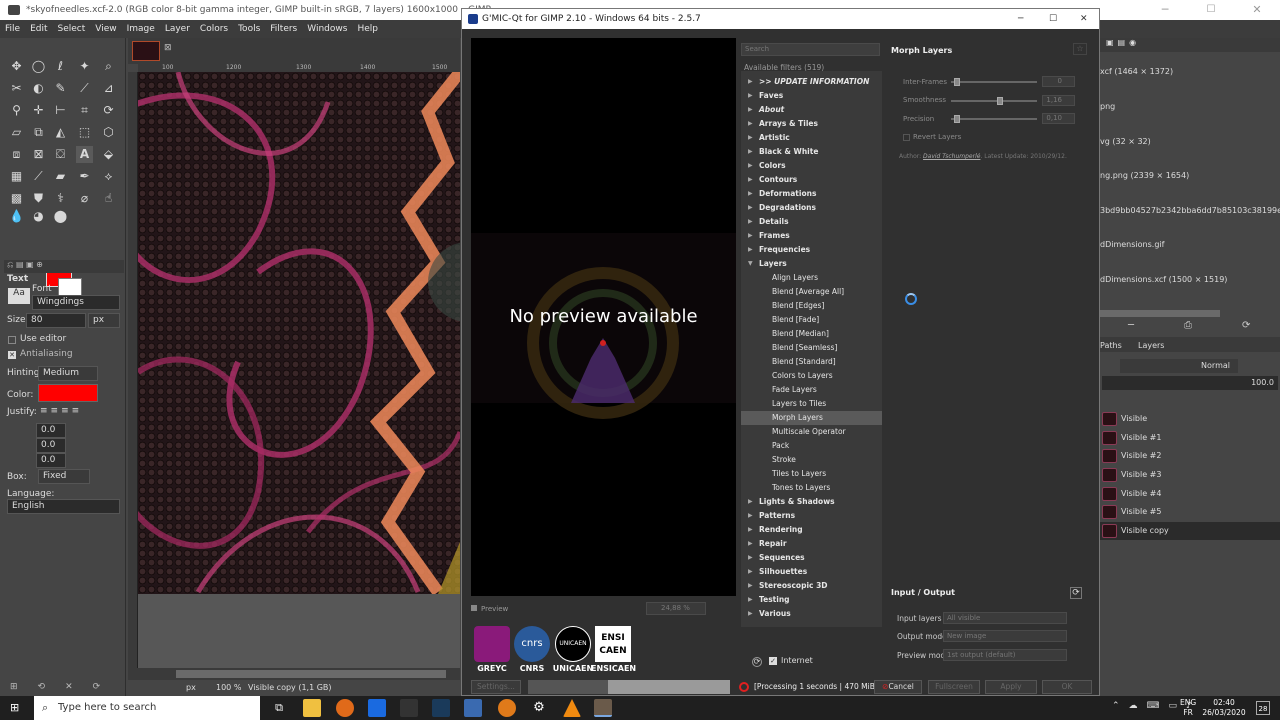 The height and width of the screenshot is (720, 1280). Describe the element at coordinates (1190, 419) in the screenshot. I see `layer-row: Visible` at that location.